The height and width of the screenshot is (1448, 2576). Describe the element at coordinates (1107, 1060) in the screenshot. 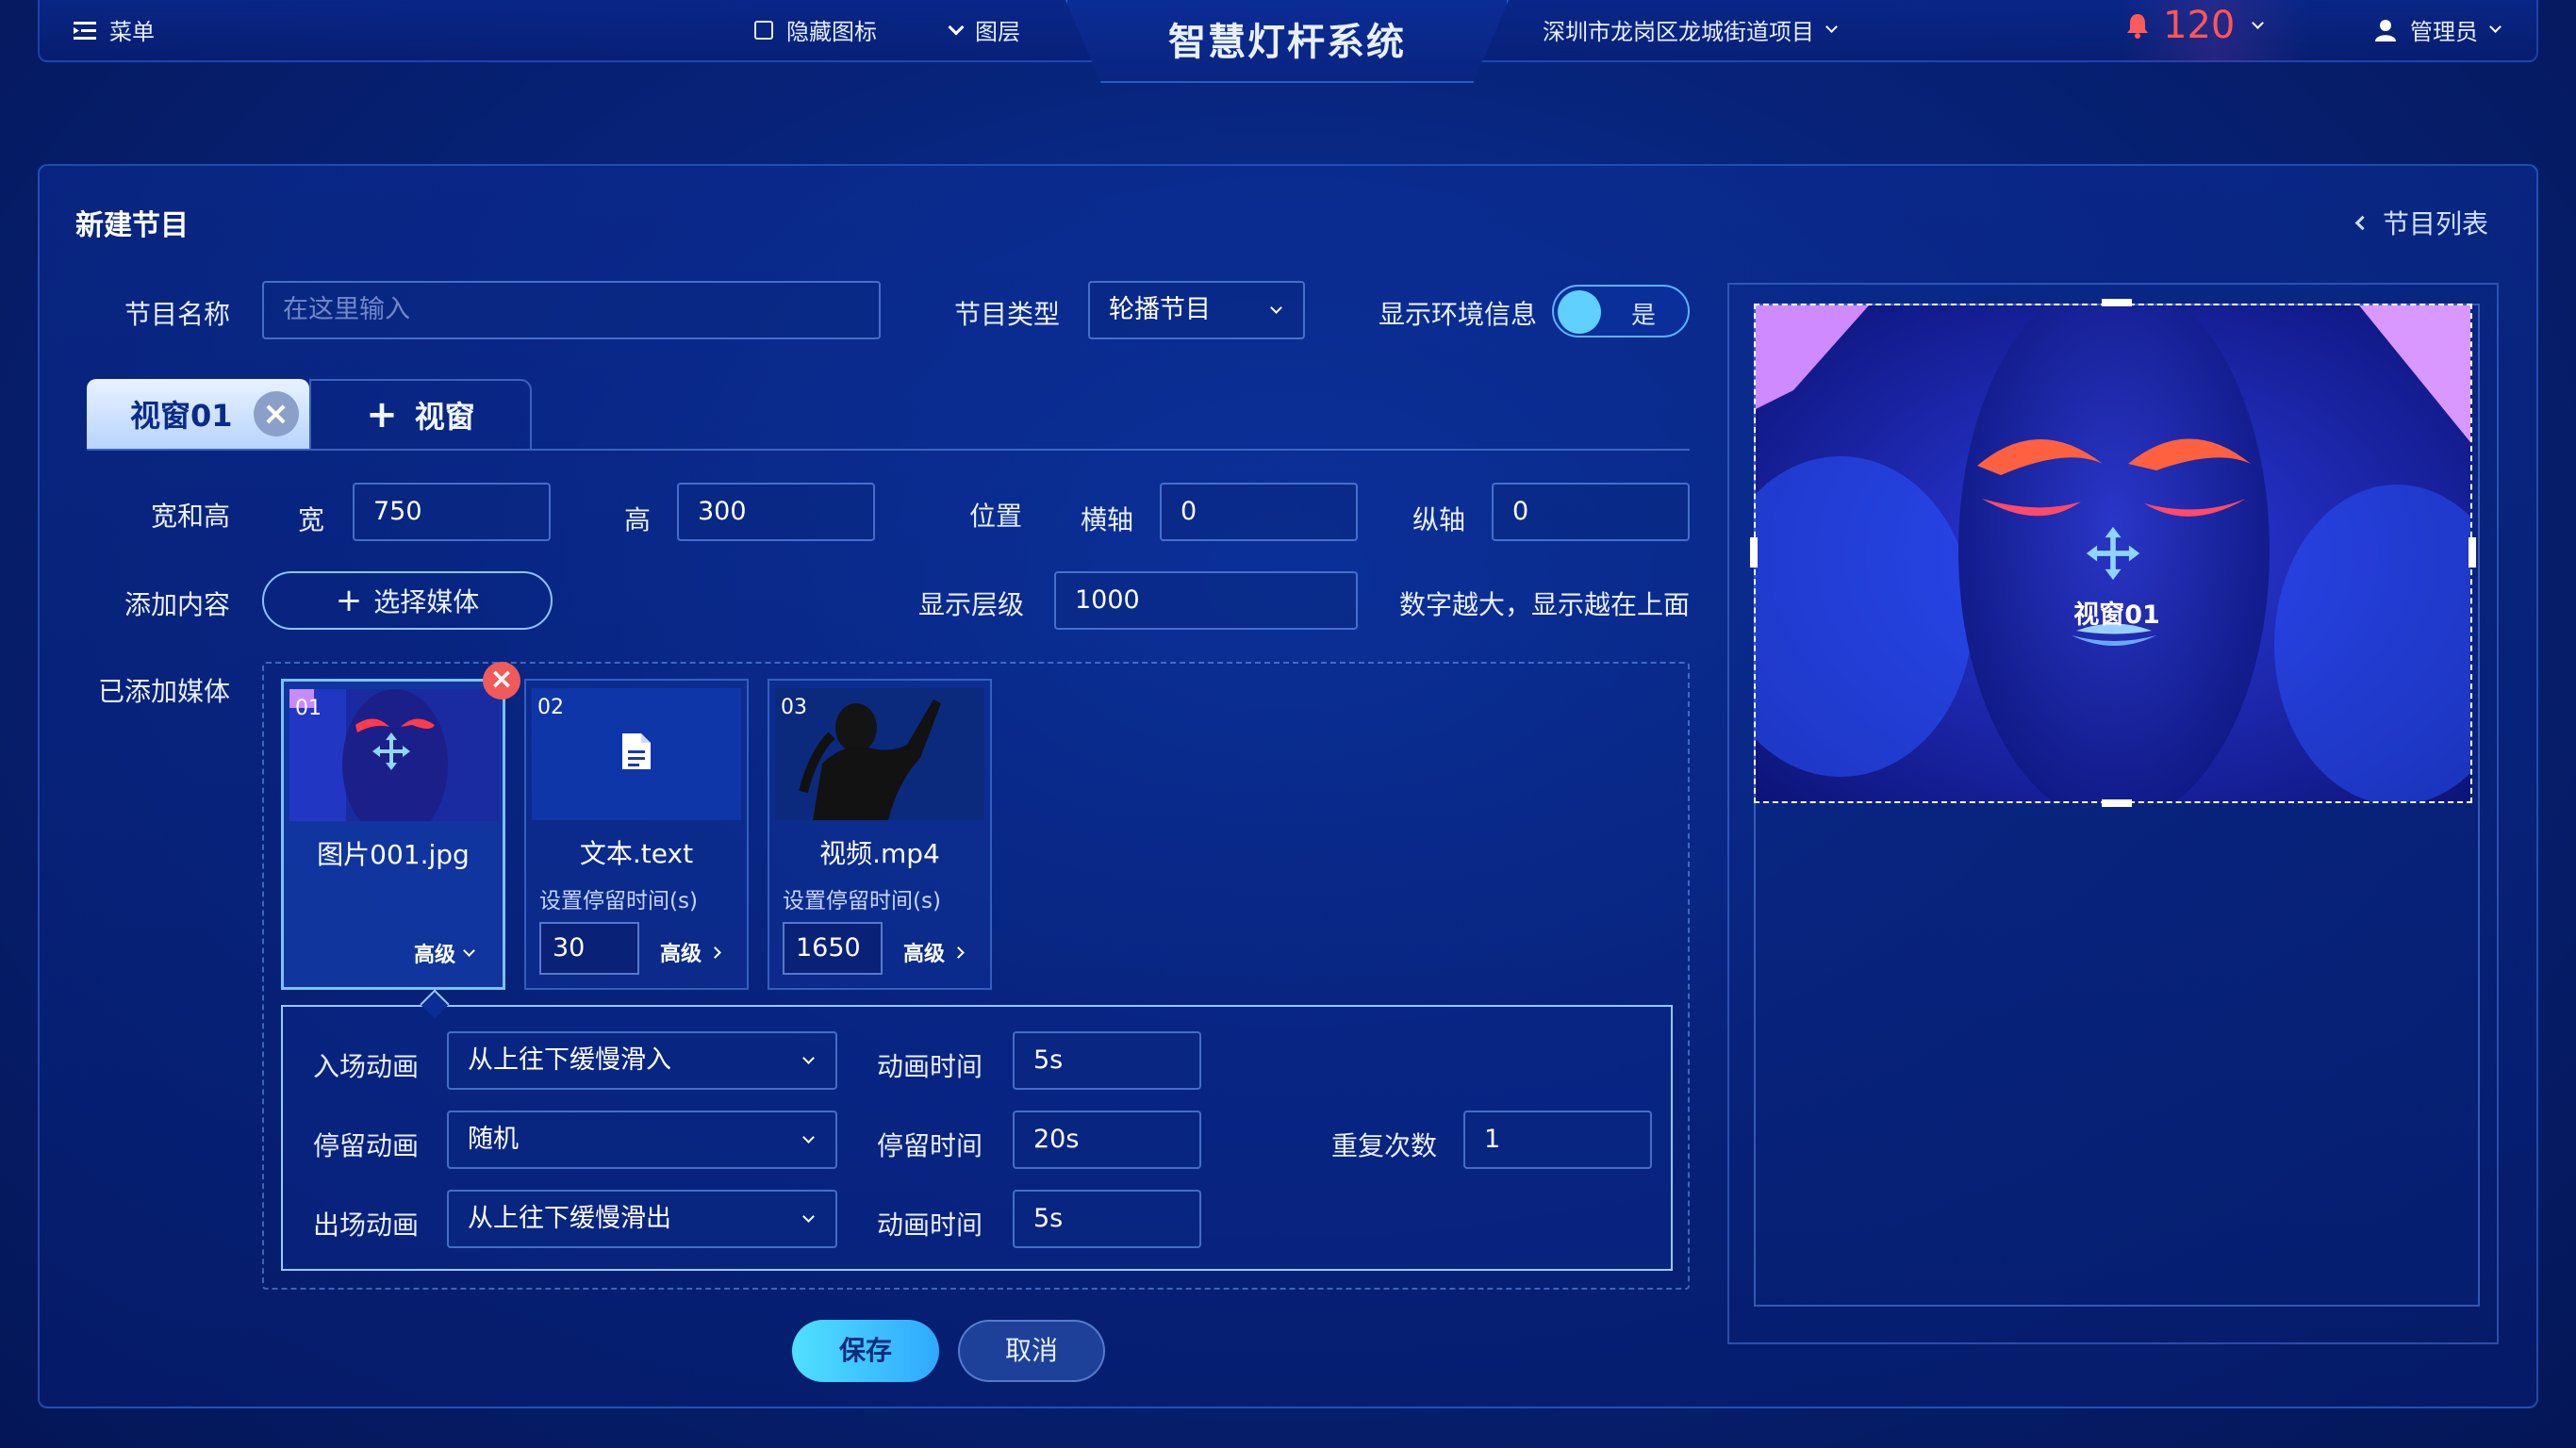

I see `enter-duration-input: 5s` at that location.